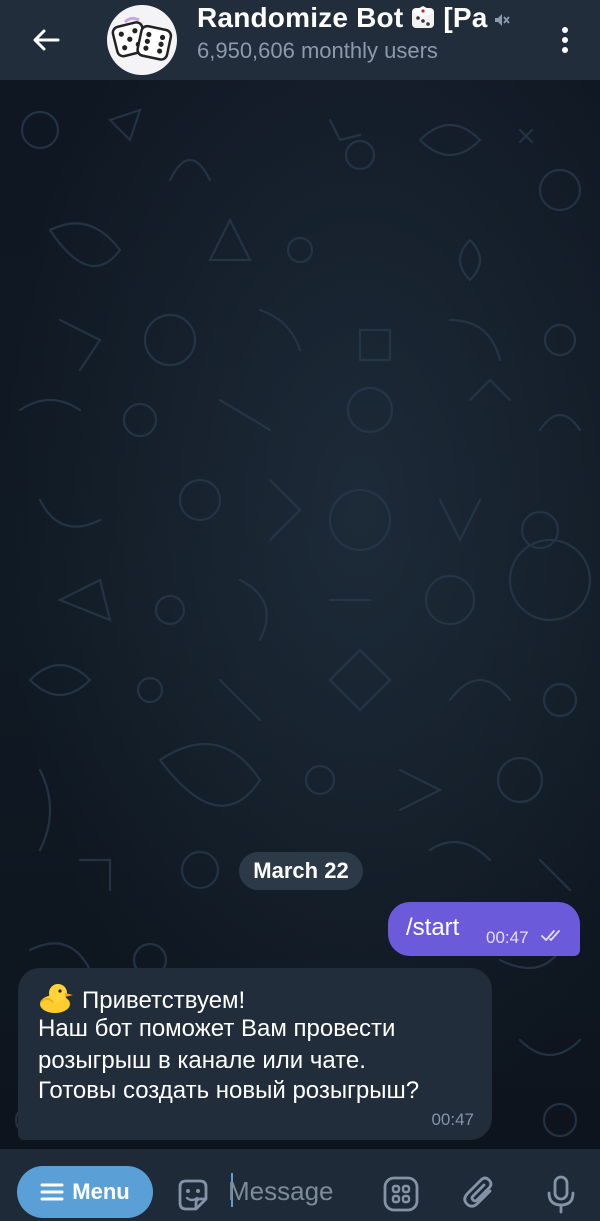 This screenshot has height=1221, width=600. I want to click on bot-commands-icon, so click(401, 1194).